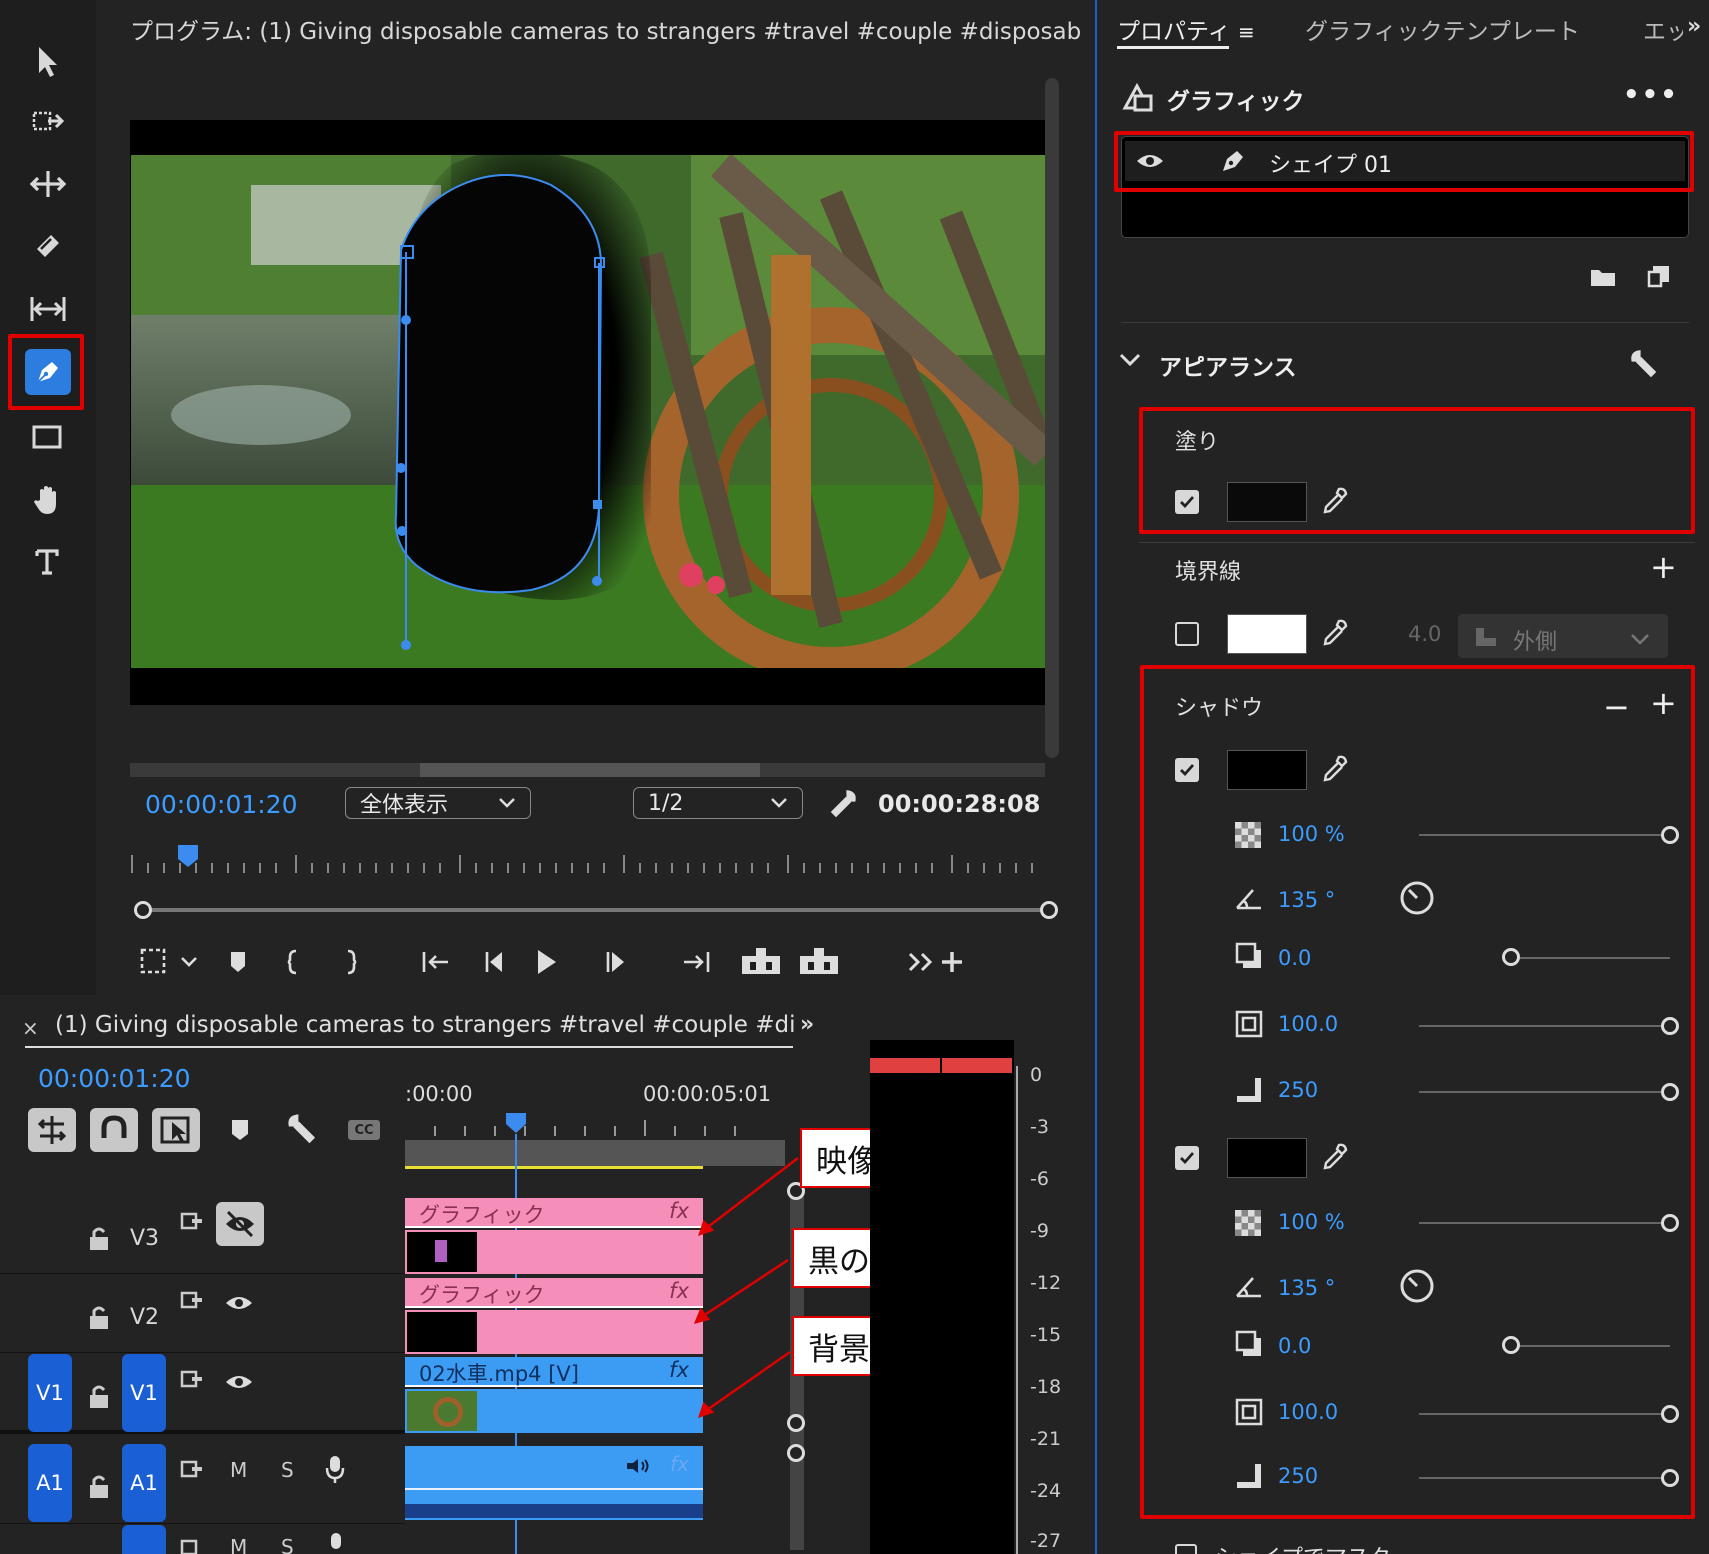  I want to click on shadow-2-opacity-knob, so click(1670, 1223).